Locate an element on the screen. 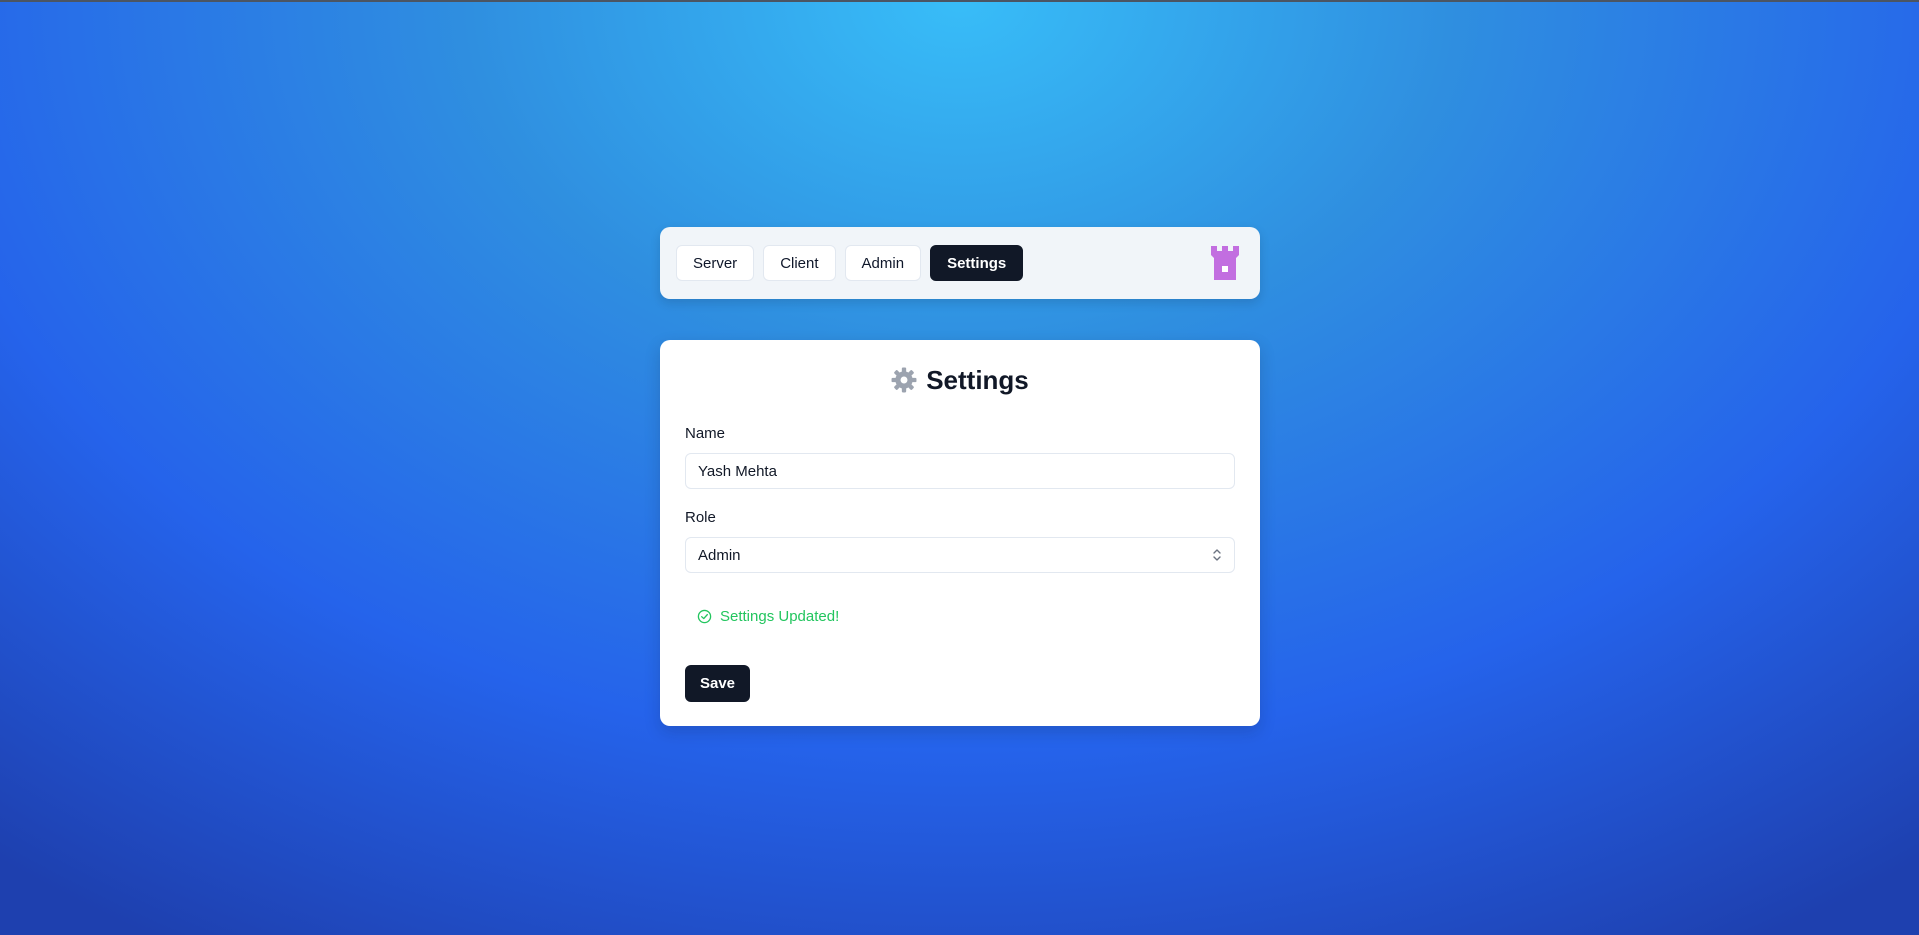  role-select-value: Admin is located at coordinates (719, 555).